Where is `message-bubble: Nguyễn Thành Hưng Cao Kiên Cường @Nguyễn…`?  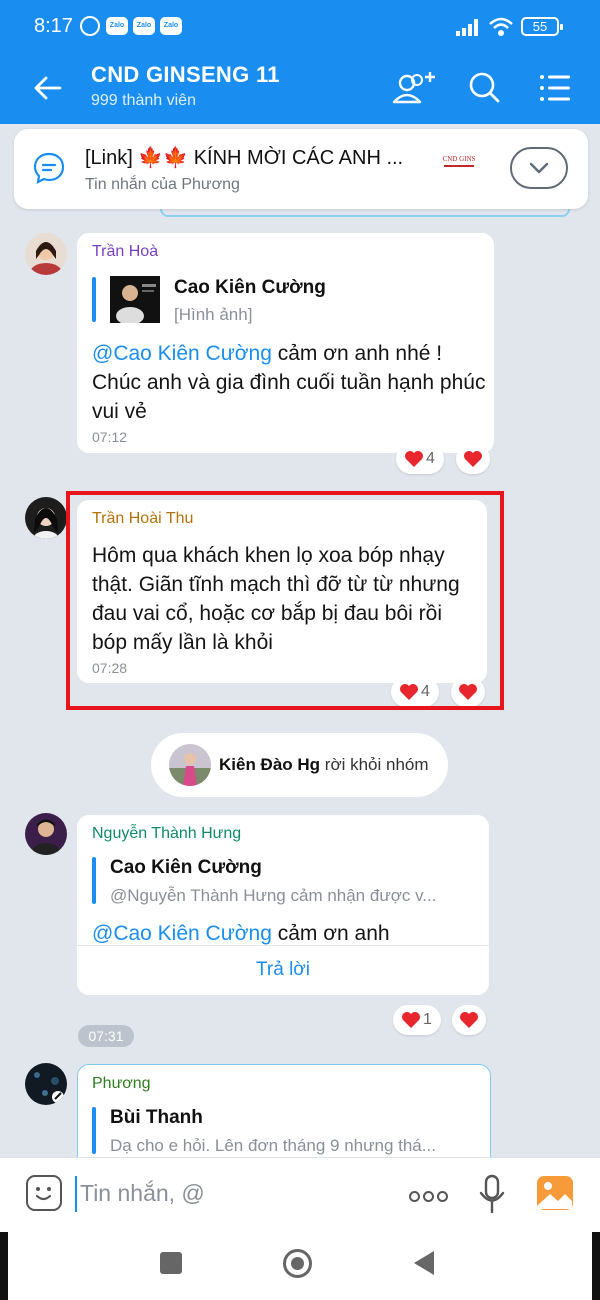 message-bubble: Nguyễn Thành Hưng Cao Kiên Cường @Nguyễn… is located at coordinates (283, 905).